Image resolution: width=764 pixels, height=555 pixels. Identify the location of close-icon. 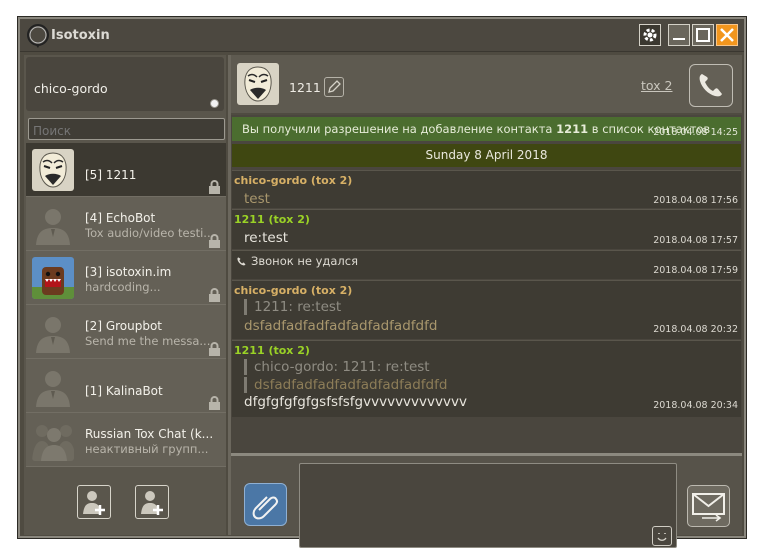
(727, 35).